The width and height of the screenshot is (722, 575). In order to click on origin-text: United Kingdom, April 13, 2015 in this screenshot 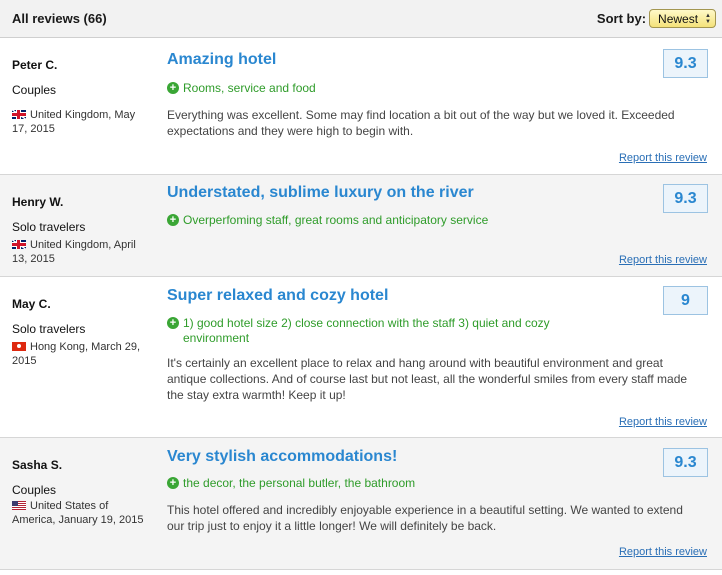, I will do `click(74, 252)`.